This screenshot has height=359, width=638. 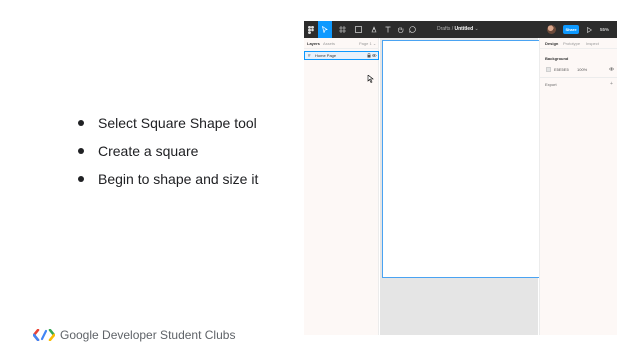 What do you see at coordinates (592, 43) in the screenshot?
I see `tab-inspect: Inspect` at bounding box center [592, 43].